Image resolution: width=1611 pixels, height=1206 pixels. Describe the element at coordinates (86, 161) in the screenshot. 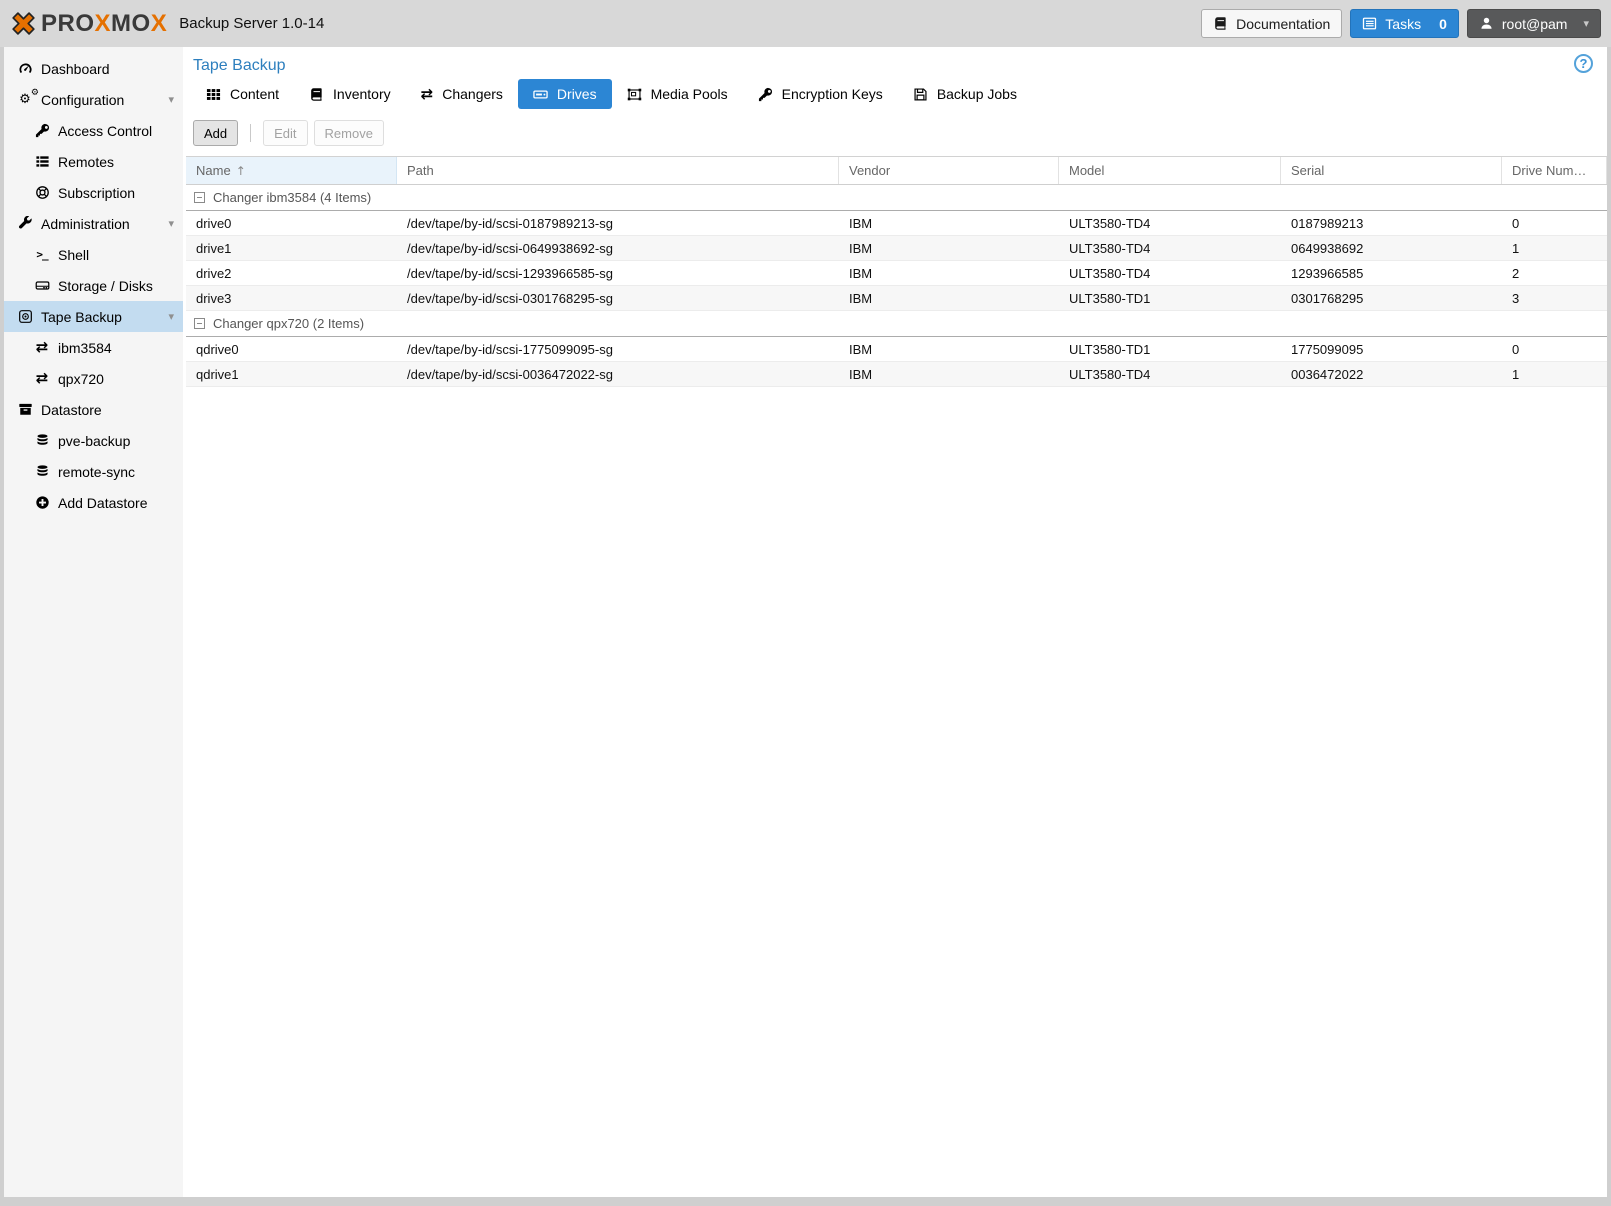

I see `sidebar-item-label: Remotes` at that location.